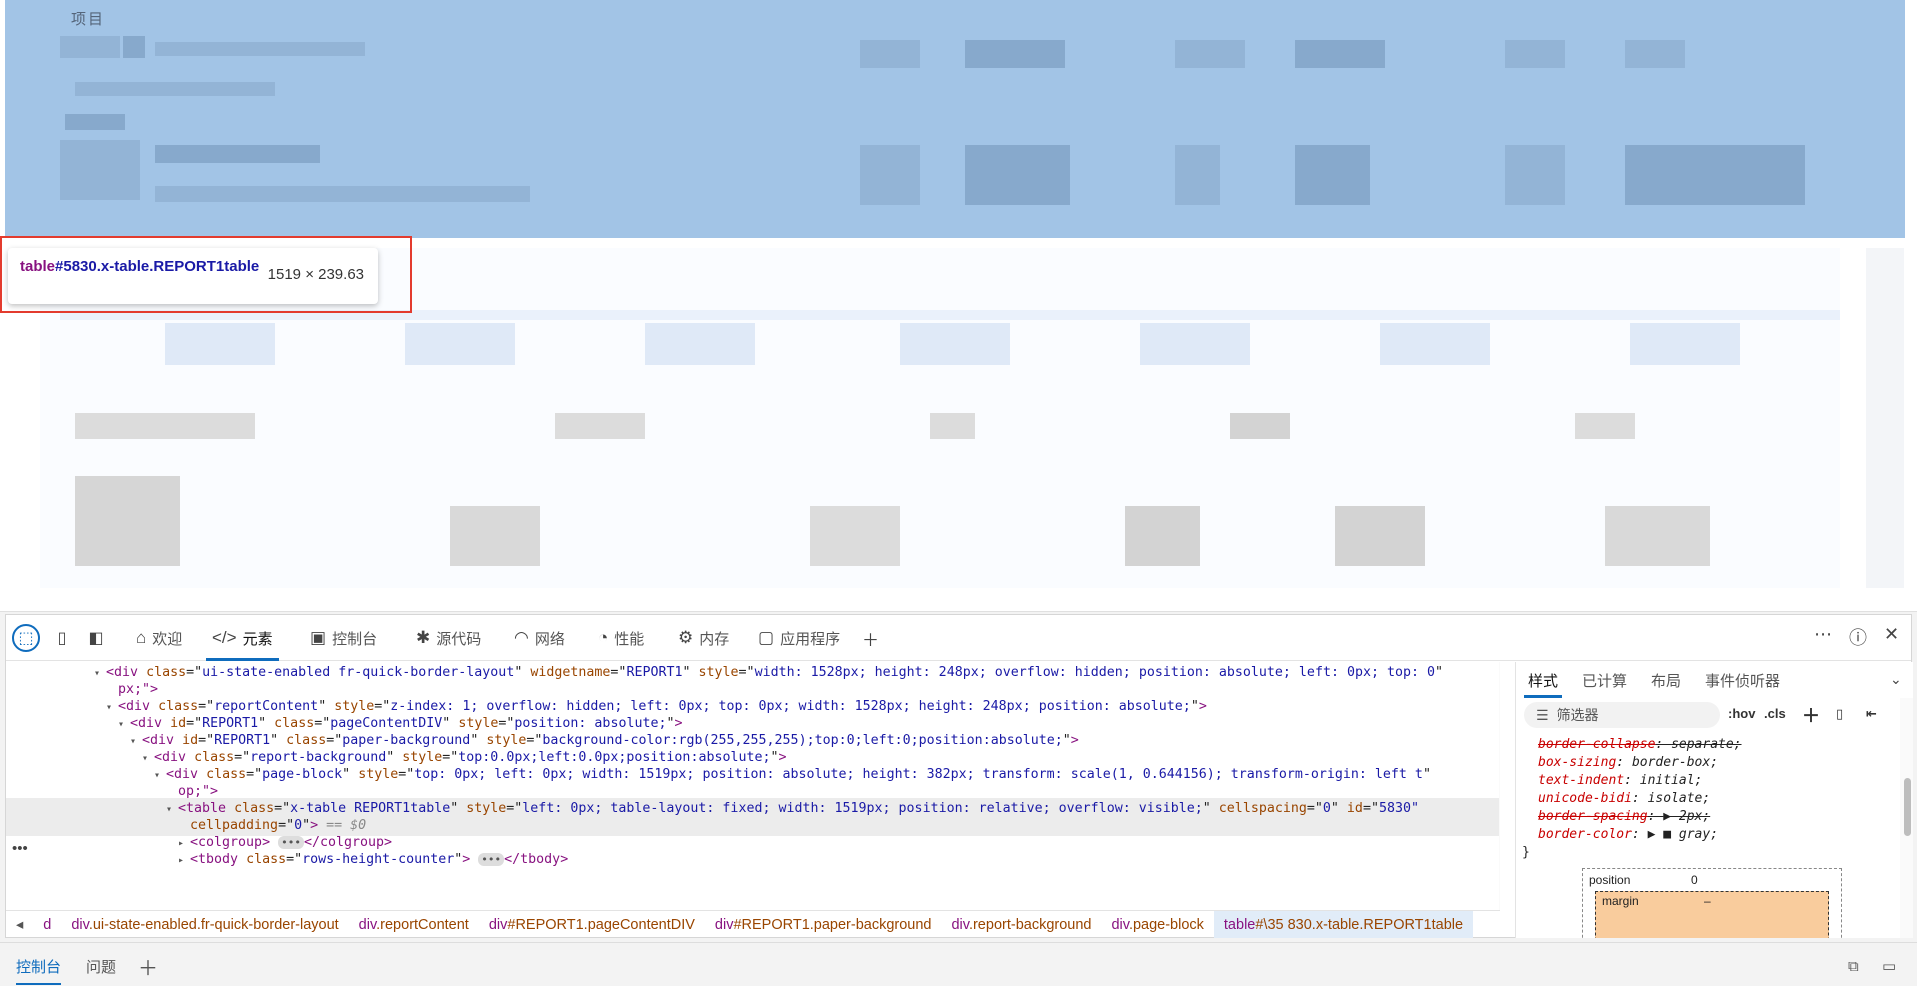  I want to click on add-drawer-tab-icon: ＋, so click(148, 966).